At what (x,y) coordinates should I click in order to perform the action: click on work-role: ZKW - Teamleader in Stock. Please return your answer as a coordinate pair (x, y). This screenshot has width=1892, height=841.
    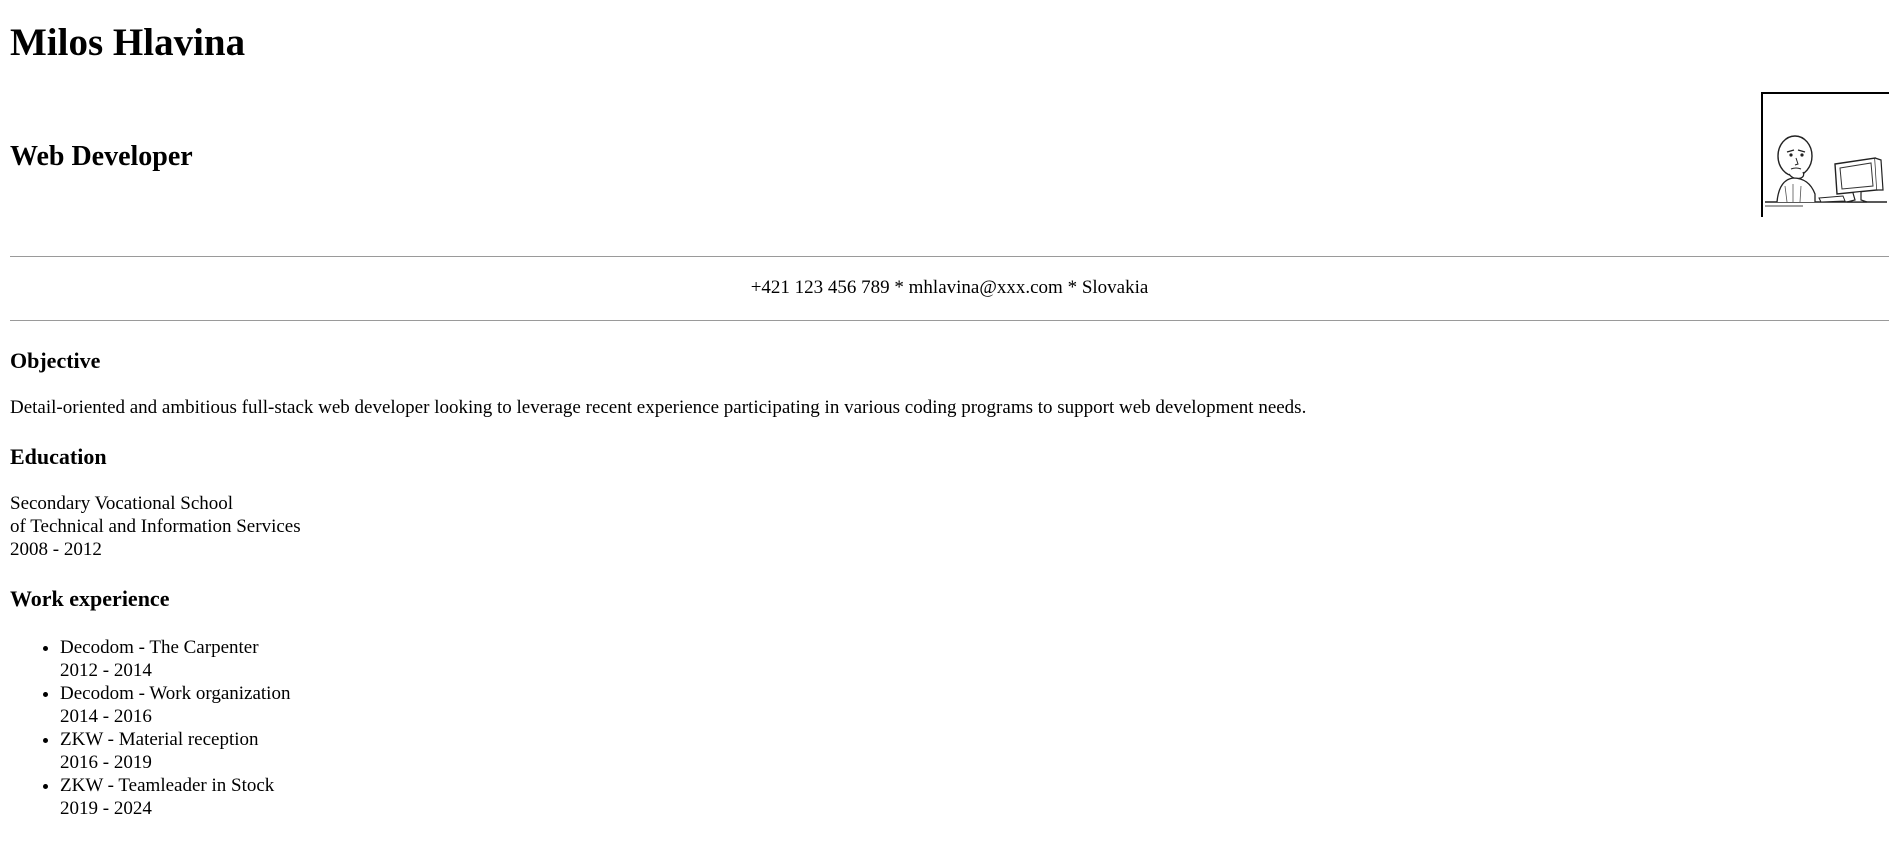
    Looking at the image, I should click on (167, 785).